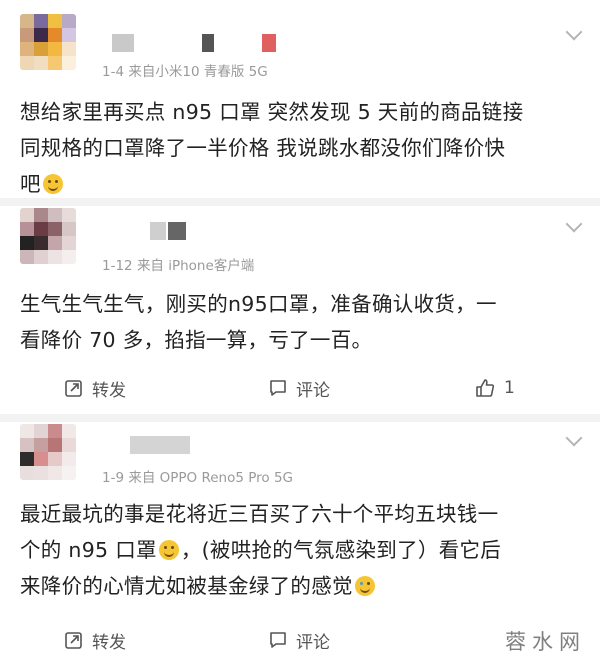 This screenshot has width=600, height=662. What do you see at coordinates (211, 478) in the screenshot?
I see `comment-source: 来自 OPPO Reno5 Pro 5G` at bounding box center [211, 478].